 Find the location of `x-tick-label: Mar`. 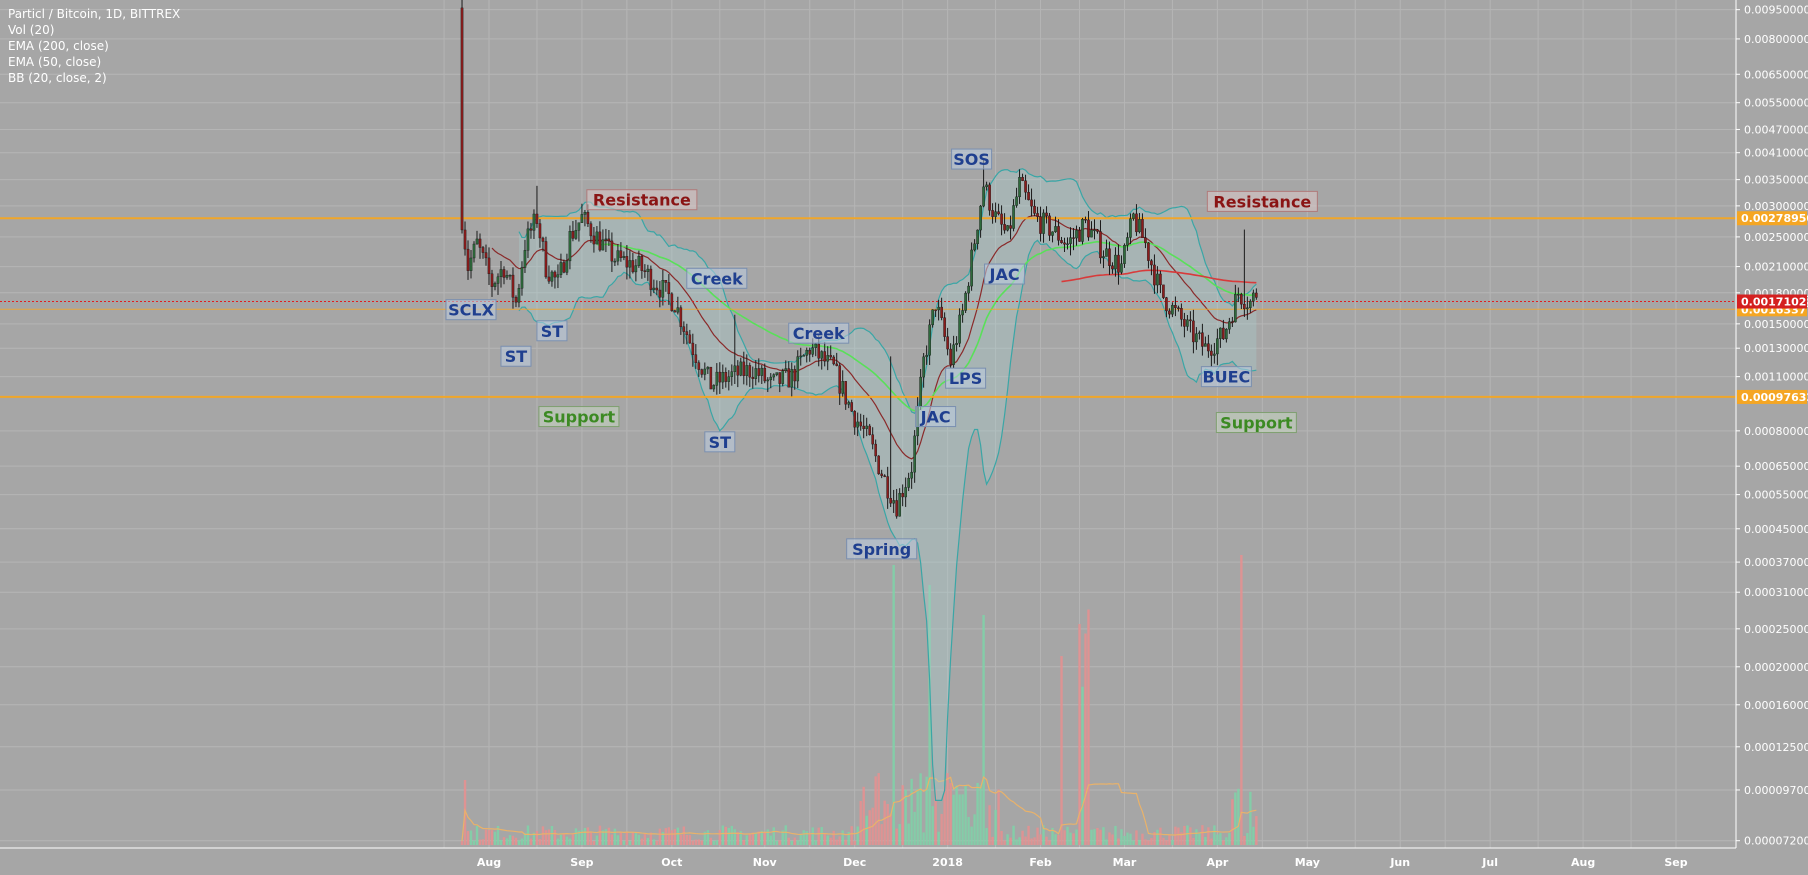

x-tick-label: Mar is located at coordinates (1125, 862).